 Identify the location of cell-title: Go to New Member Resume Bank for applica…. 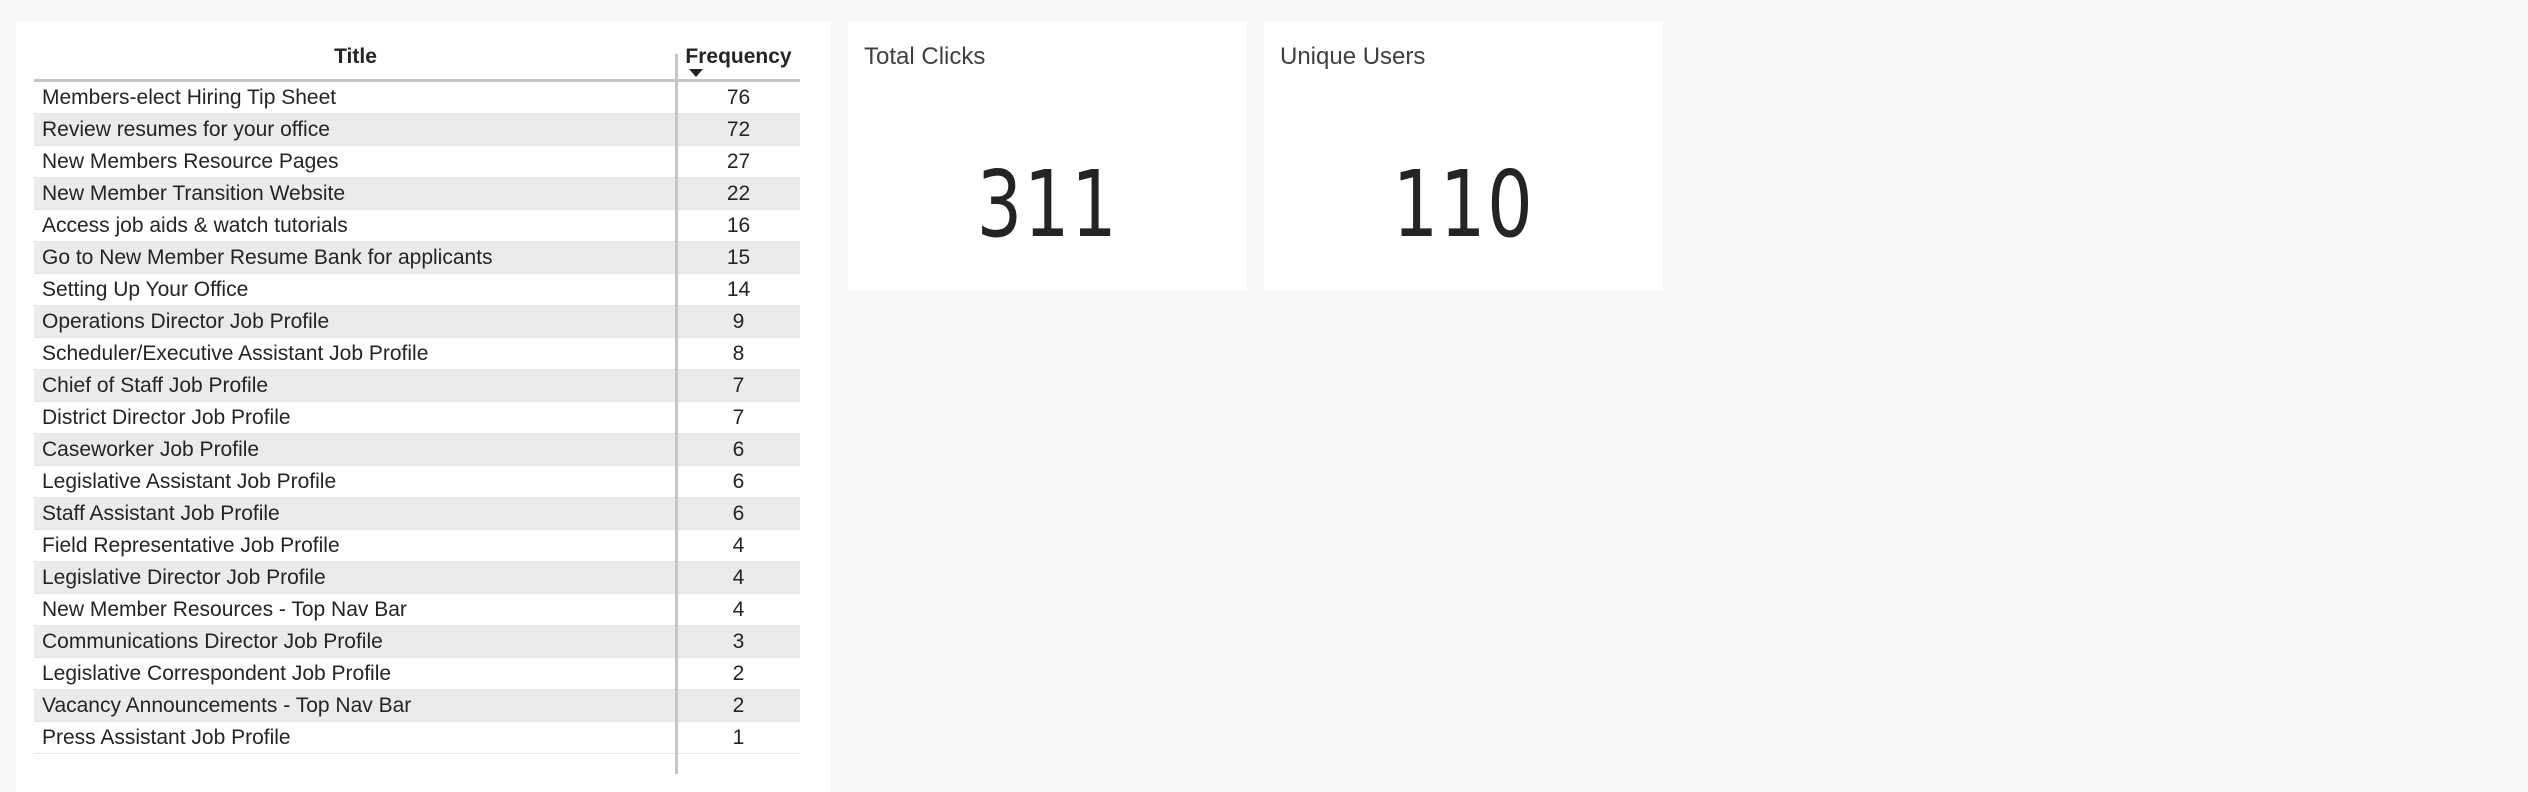
(267, 257).